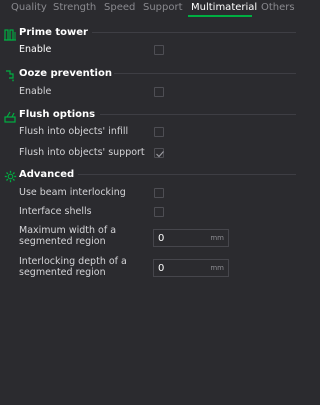  I want to click on checkmark-icon, so click(160, 154).